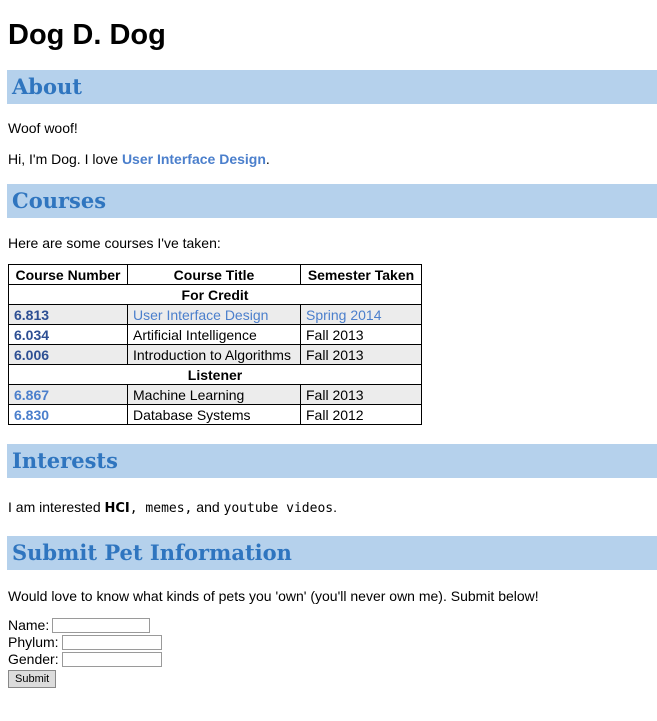 This screenshot has width=657, height=721. I want to click on pet-form: Name: Phylum: Gender: Submit, so click(328, 652).